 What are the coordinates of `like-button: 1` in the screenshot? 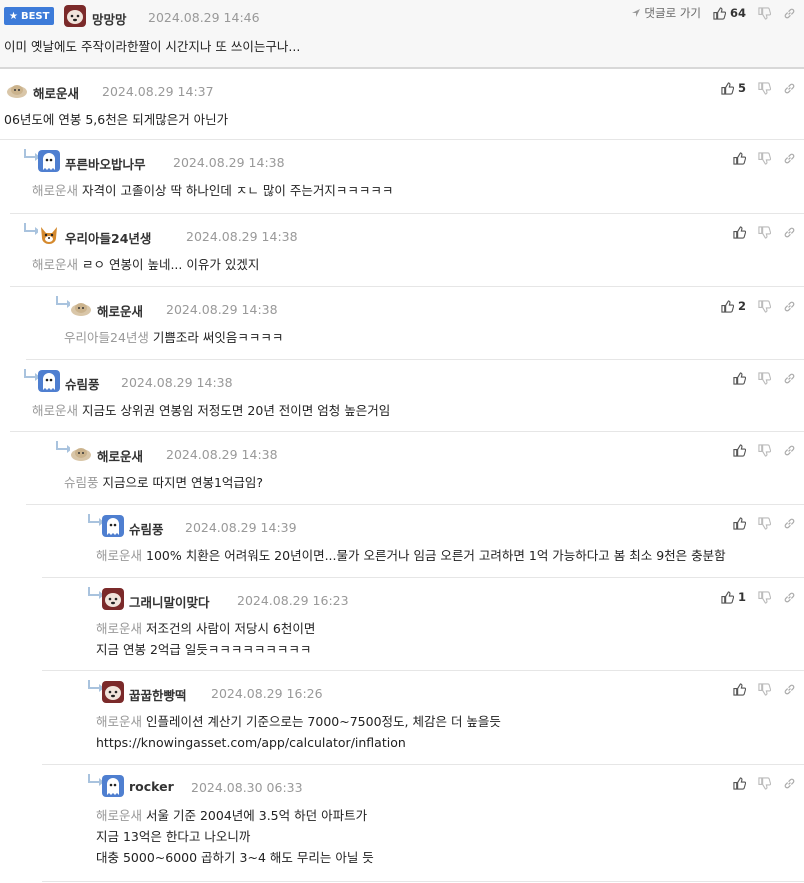 It's located at (733, 597).